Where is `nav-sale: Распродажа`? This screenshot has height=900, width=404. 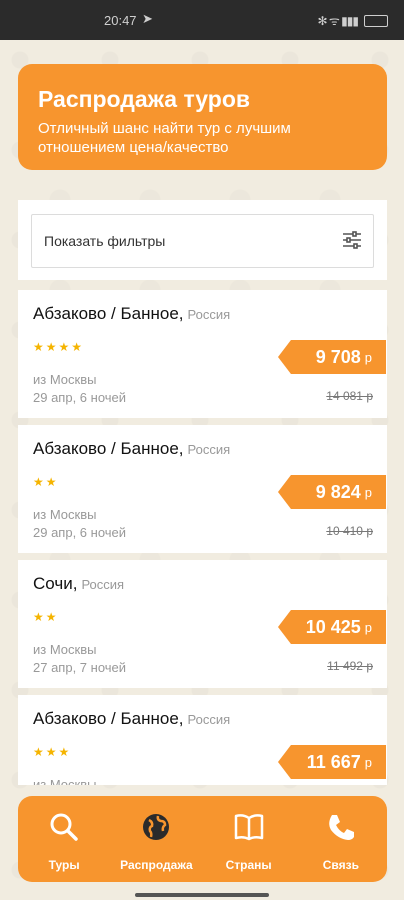
nav-sale: Распродажа is located at coordinates (156, 839).